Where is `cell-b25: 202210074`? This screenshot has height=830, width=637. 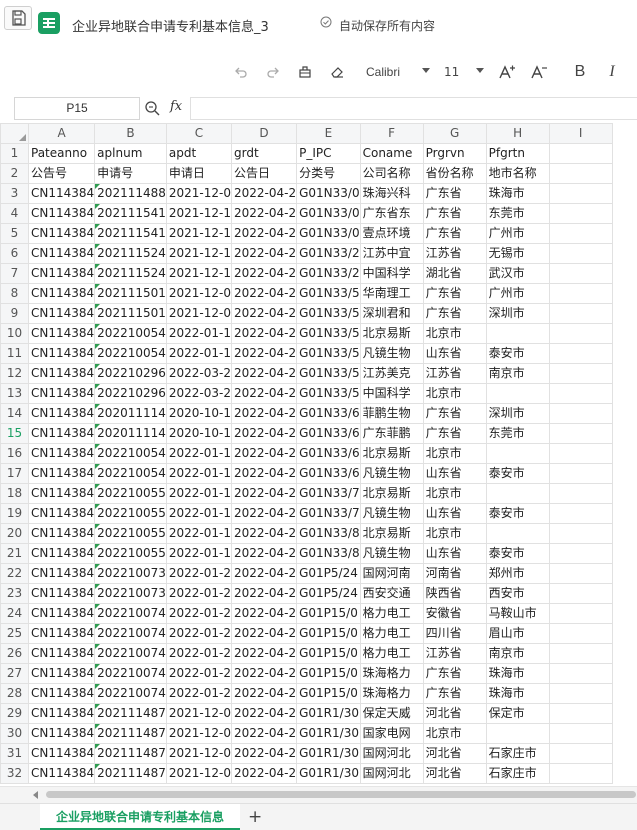 cell-b25: 202210074 is located at coordinates (130, 633).